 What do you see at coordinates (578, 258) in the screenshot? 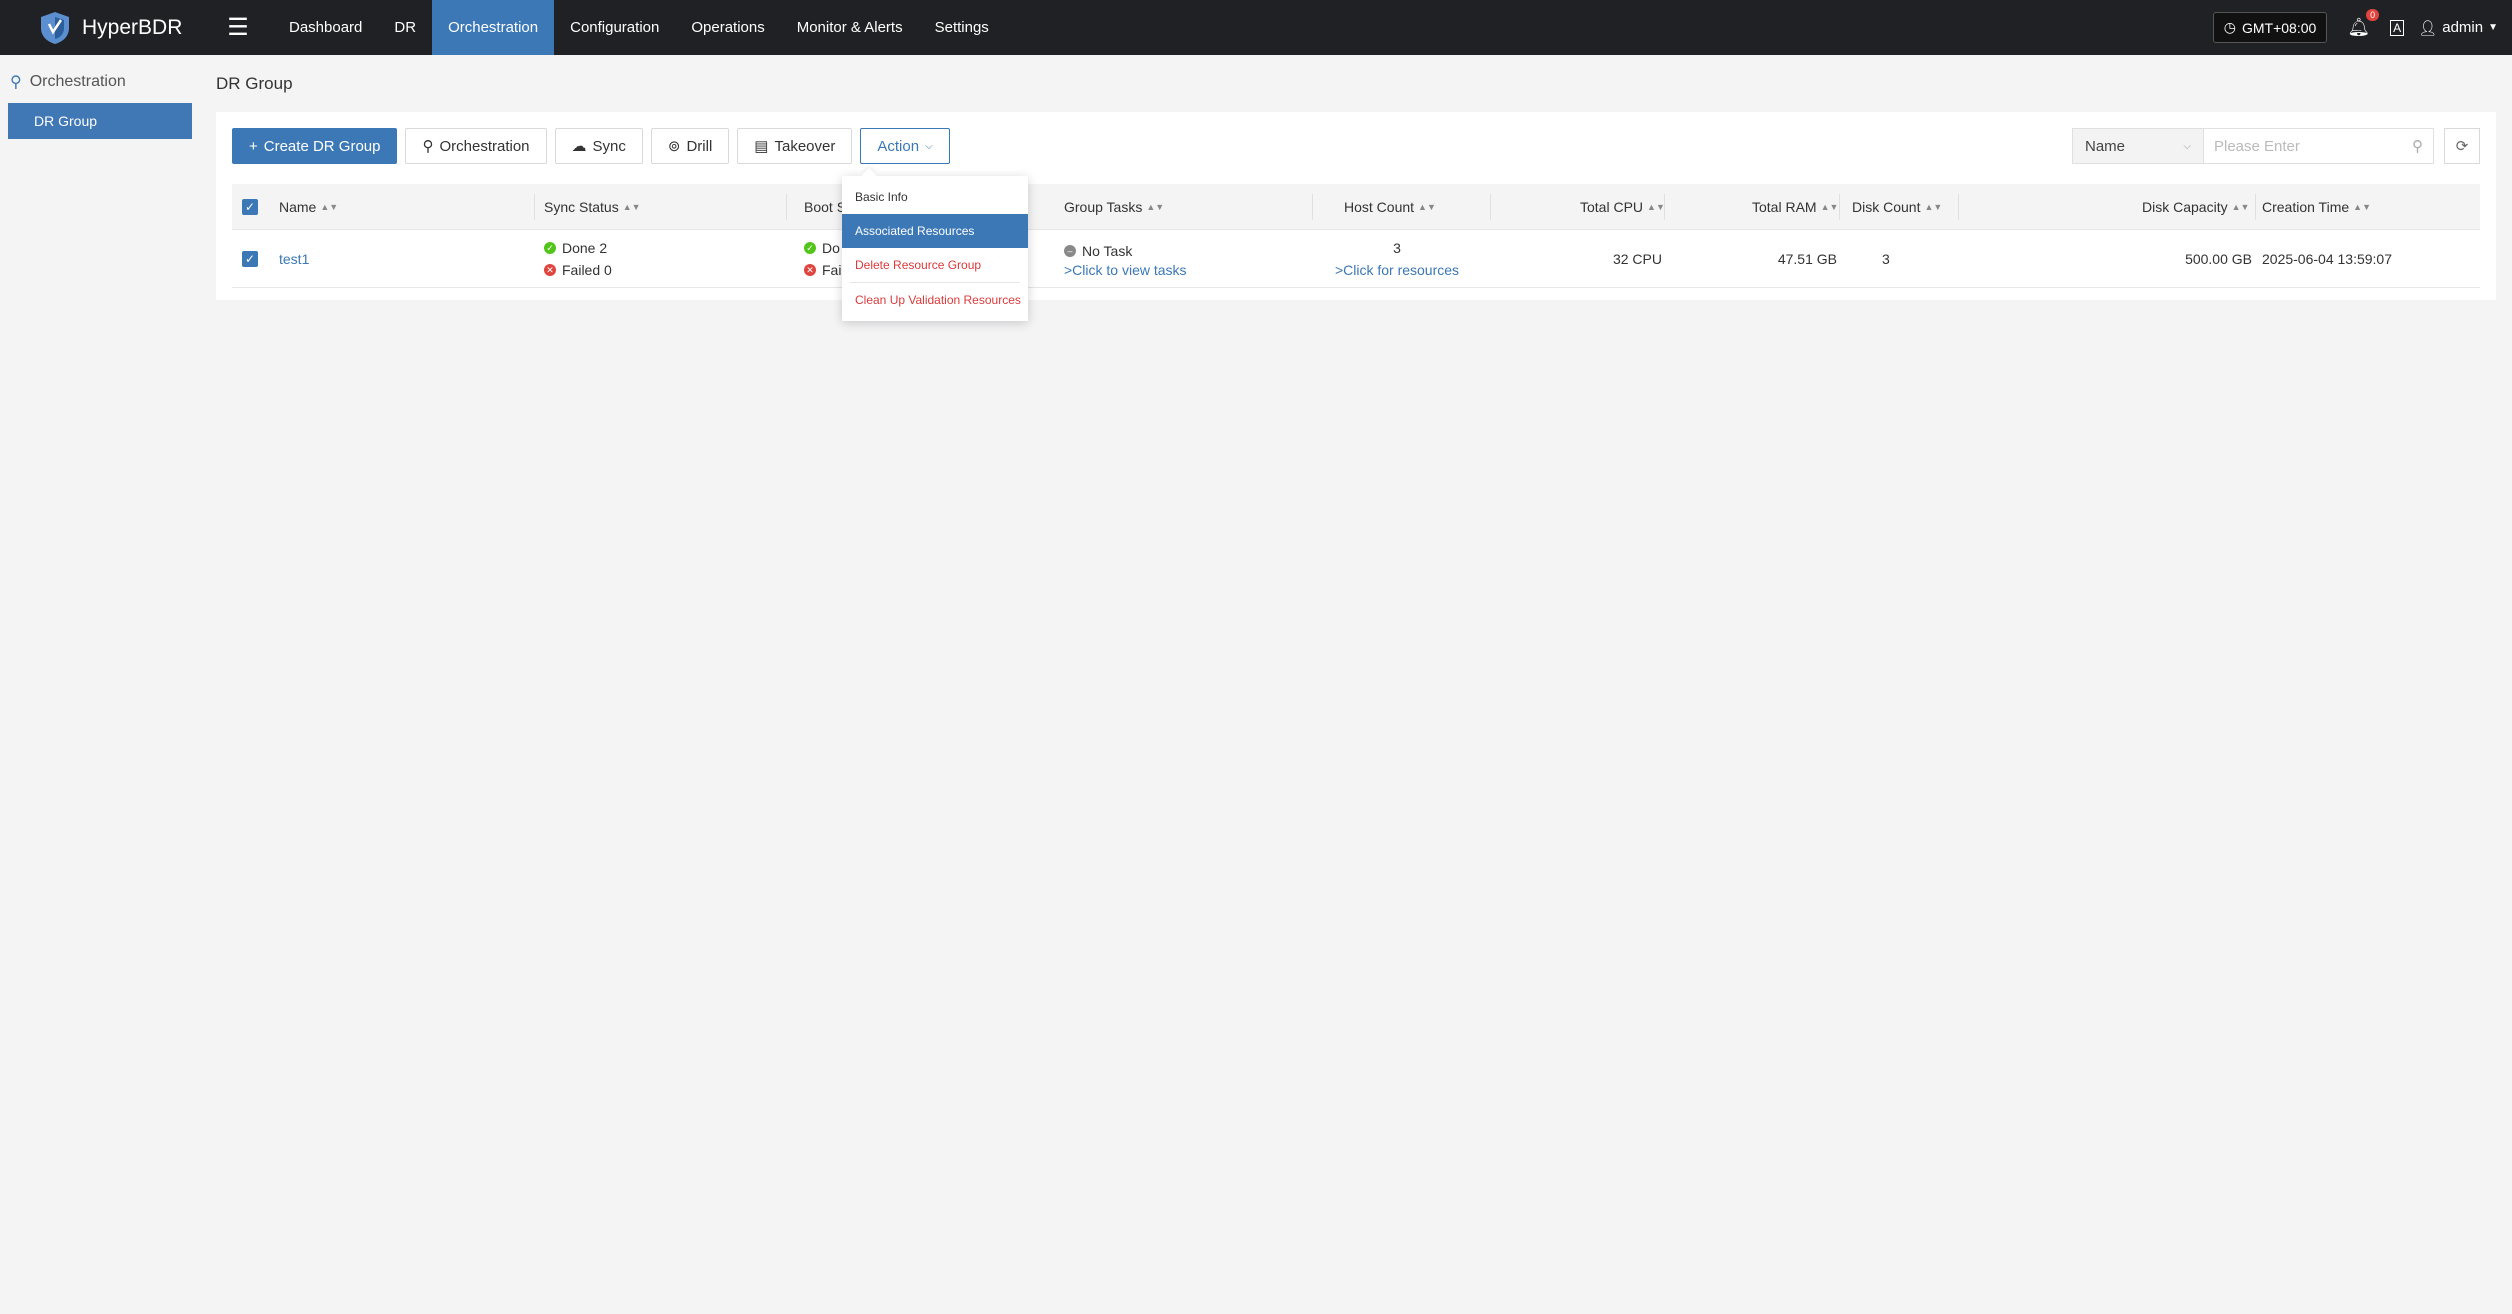
I see `sync-status-cell: ✓ Done 2 ✕ Failed 0` at bounding box center [578, 258].